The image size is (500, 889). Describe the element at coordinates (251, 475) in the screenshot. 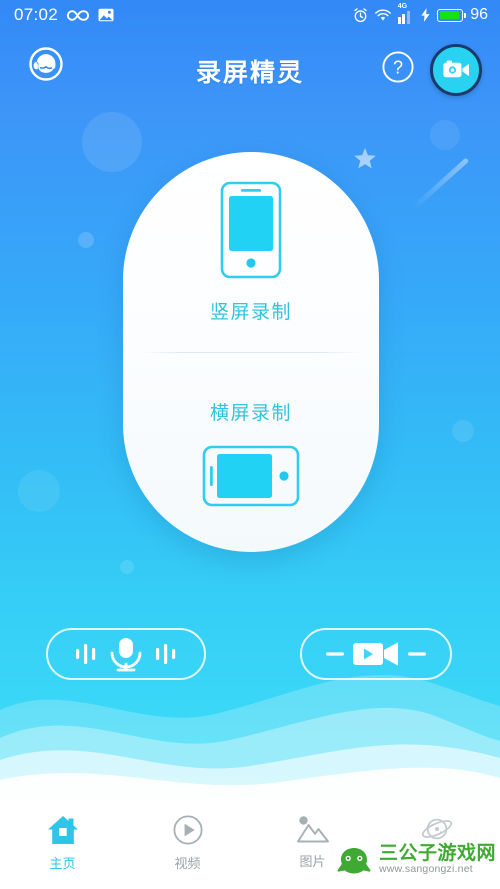

I see `phone-landscape-icon` at that location.